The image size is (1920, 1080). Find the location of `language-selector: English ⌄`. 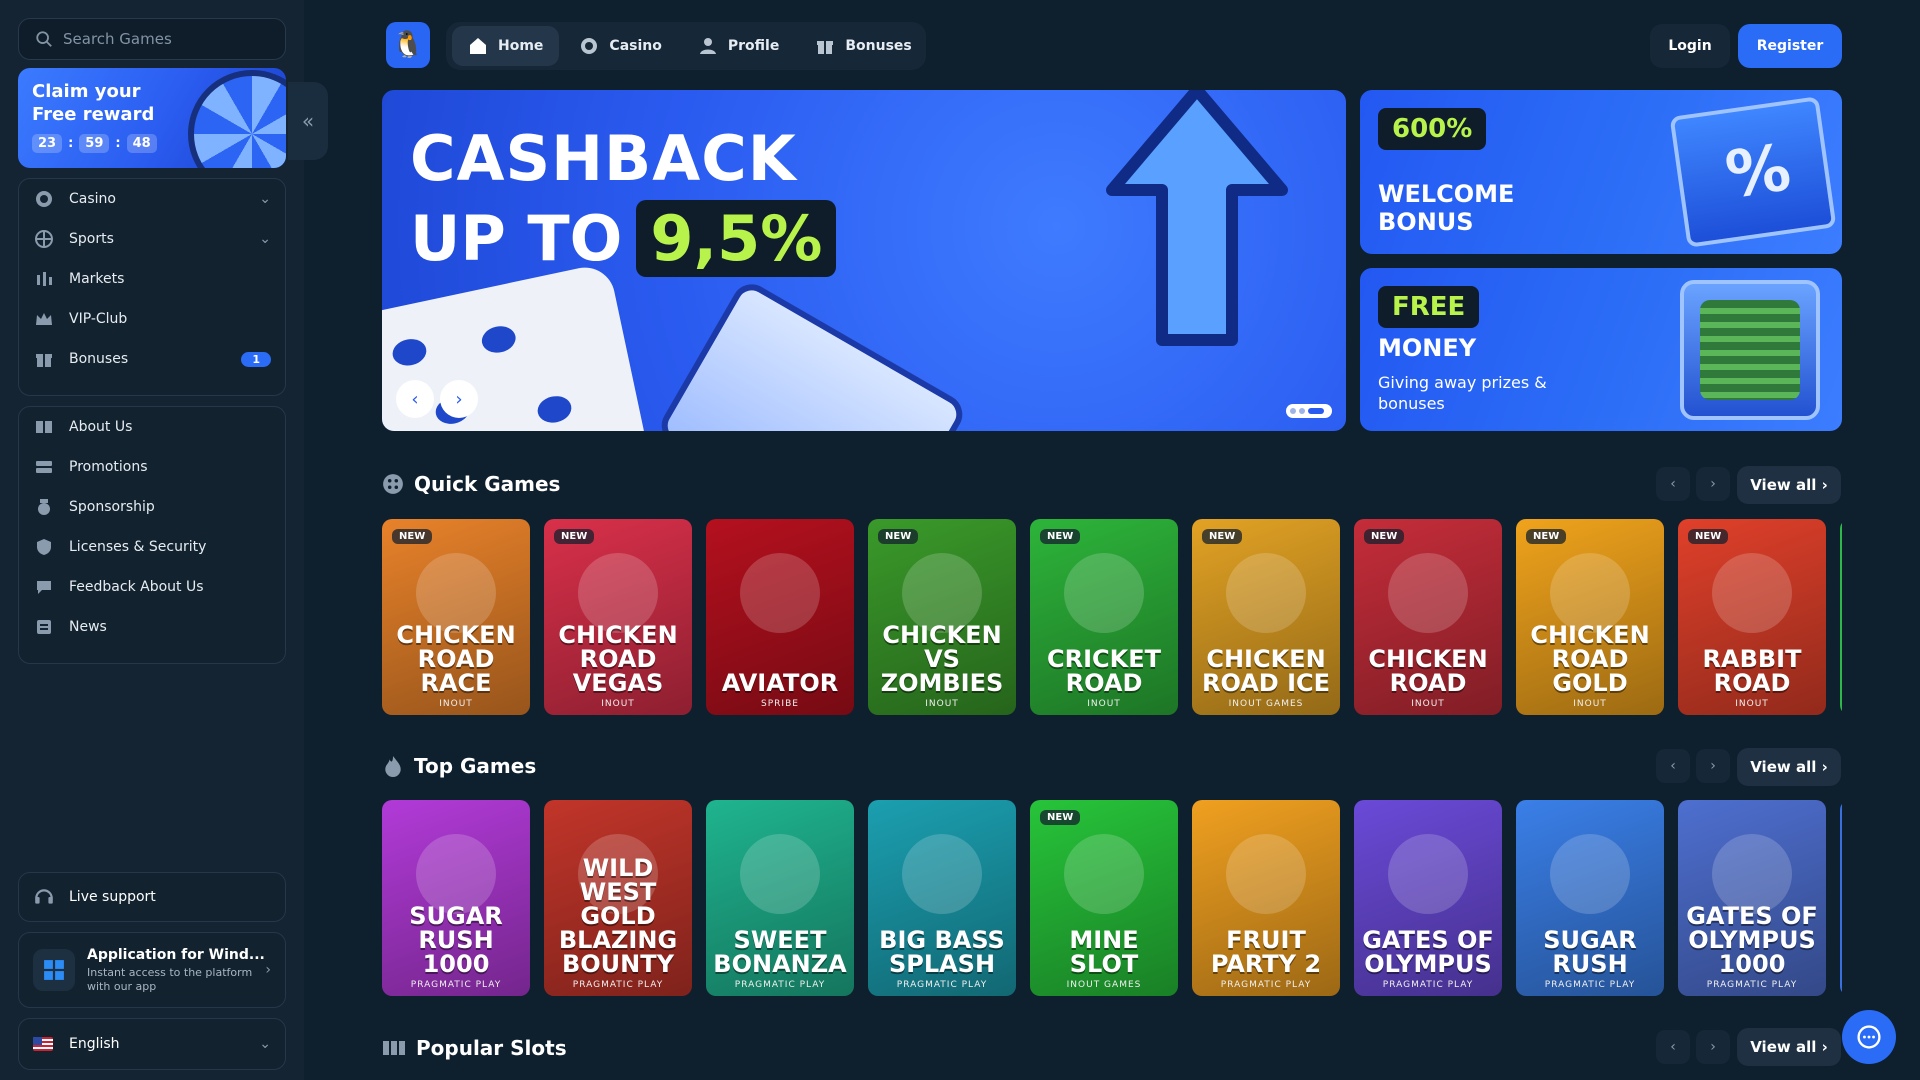

language-selector: English ⌄ is located at coordinates (152, 1044).